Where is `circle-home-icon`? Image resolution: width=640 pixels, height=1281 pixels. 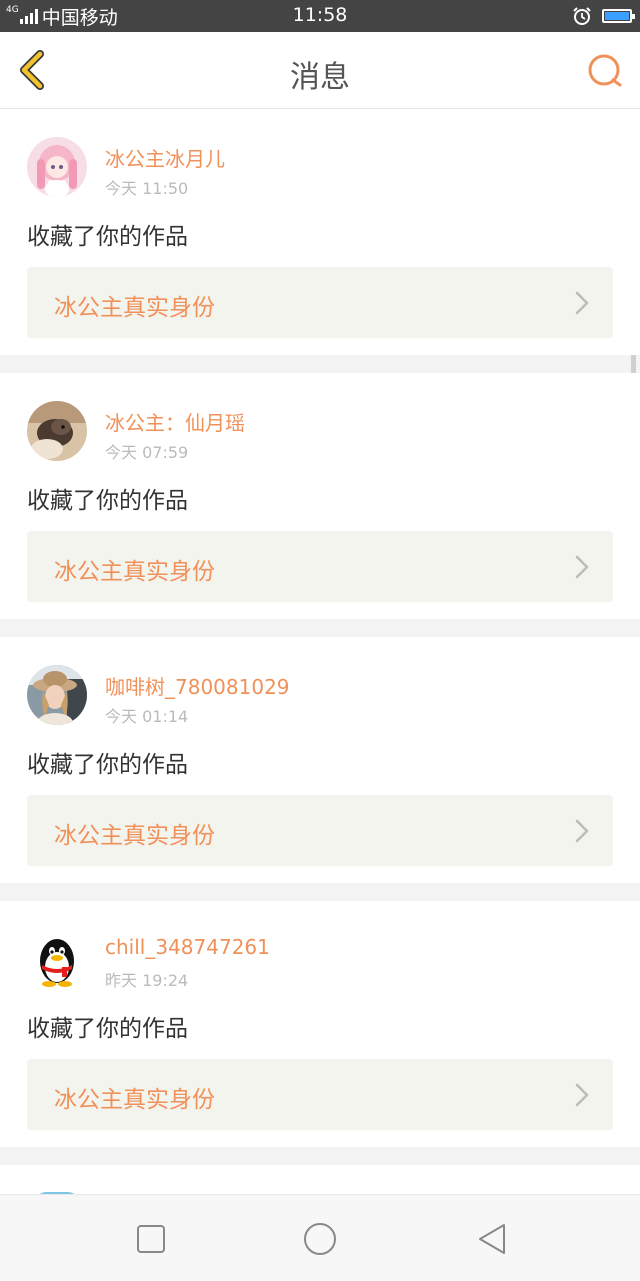 circle-home-icon is located at coordinates (320, 1239).